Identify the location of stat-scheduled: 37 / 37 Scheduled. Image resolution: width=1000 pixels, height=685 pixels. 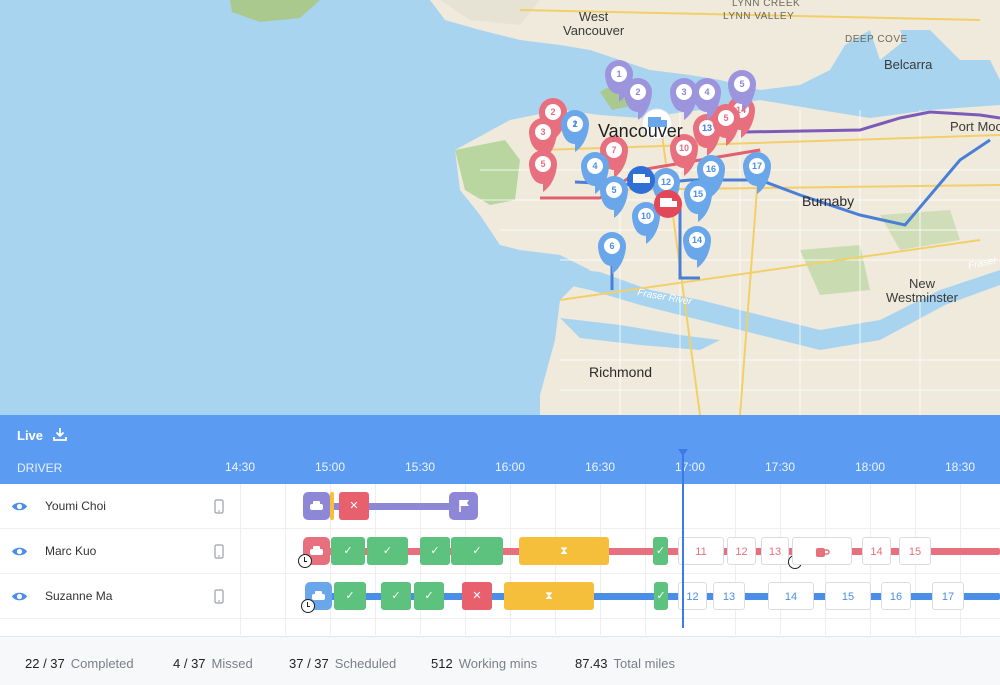
(343, 663).